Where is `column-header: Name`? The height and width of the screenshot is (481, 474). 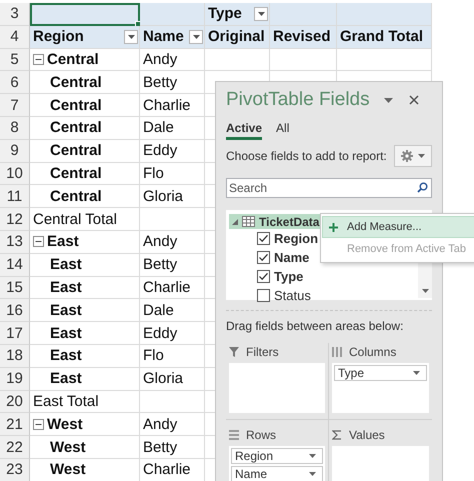 column-header: Name is located at coordinates (163, 37).